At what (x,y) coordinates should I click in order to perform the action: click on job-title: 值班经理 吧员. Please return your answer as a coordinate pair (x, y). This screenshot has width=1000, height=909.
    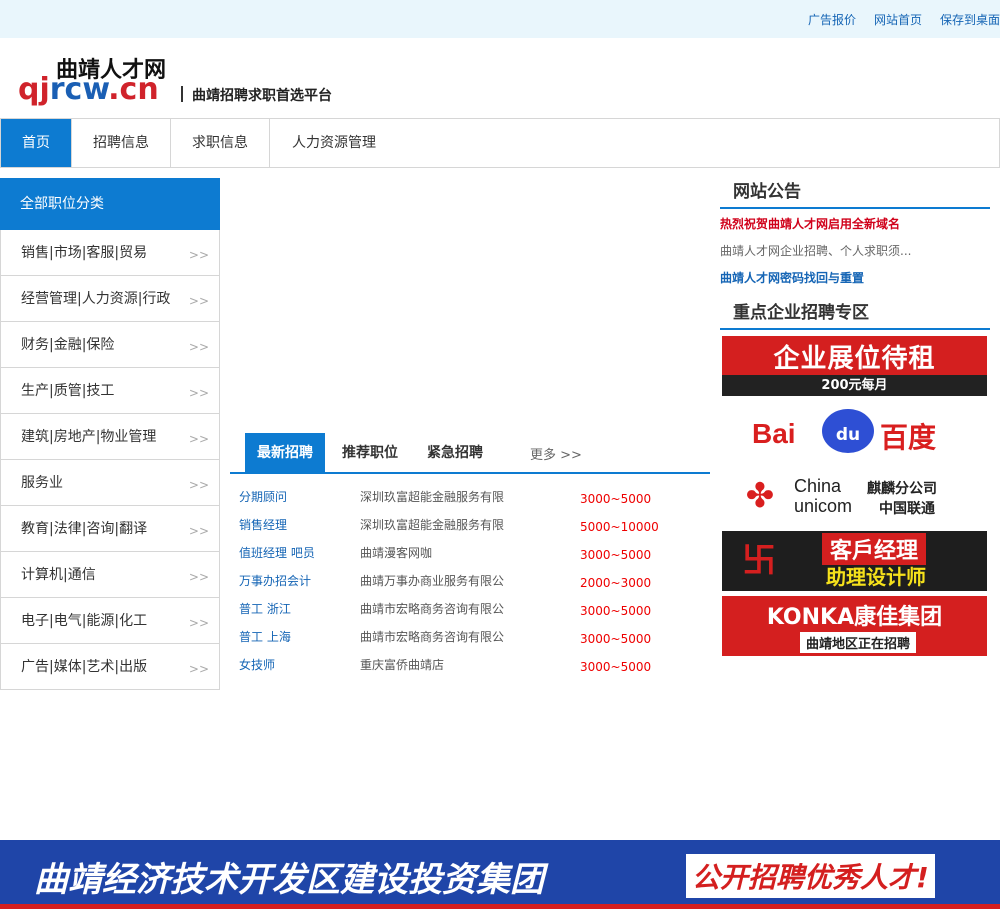
    Looking at the image, I should click on (277, 553).